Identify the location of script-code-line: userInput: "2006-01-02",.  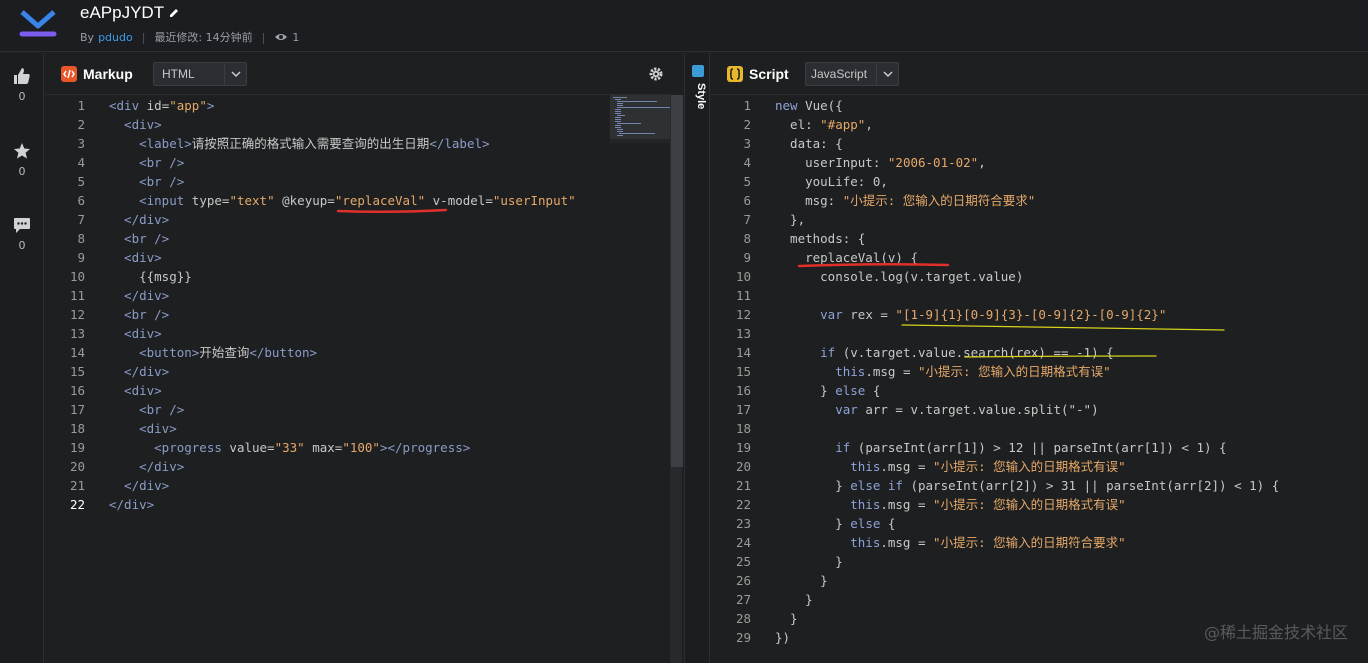
(880, 162).